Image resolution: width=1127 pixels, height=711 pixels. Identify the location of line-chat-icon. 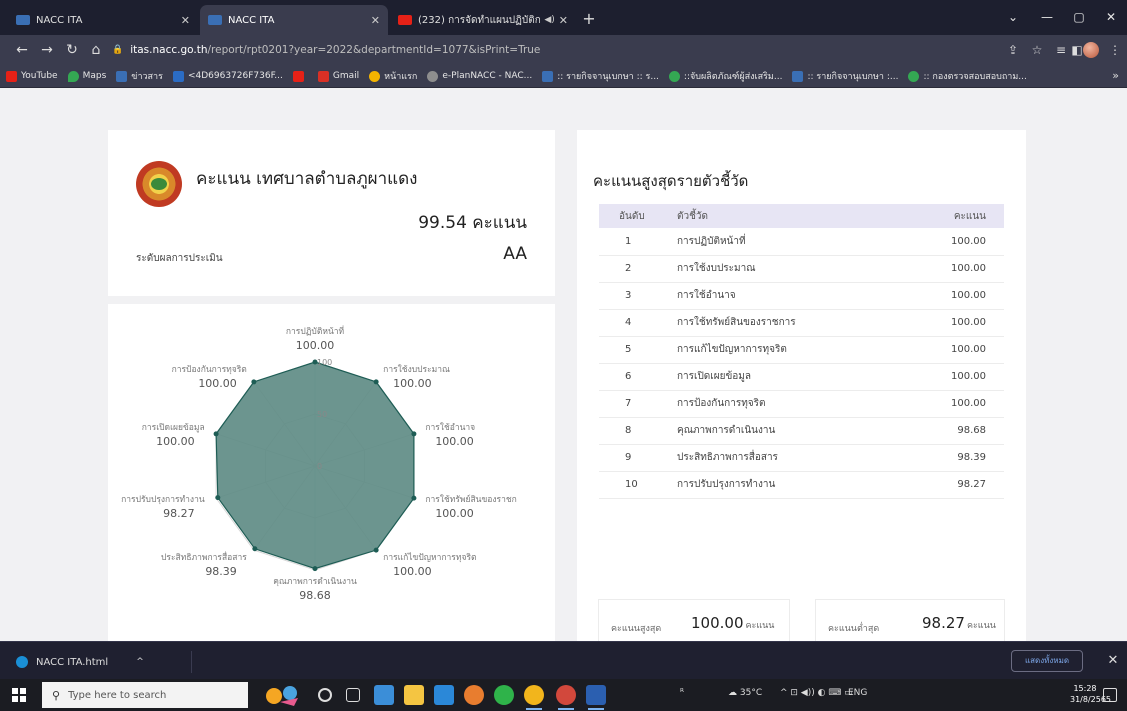
(504, 695).